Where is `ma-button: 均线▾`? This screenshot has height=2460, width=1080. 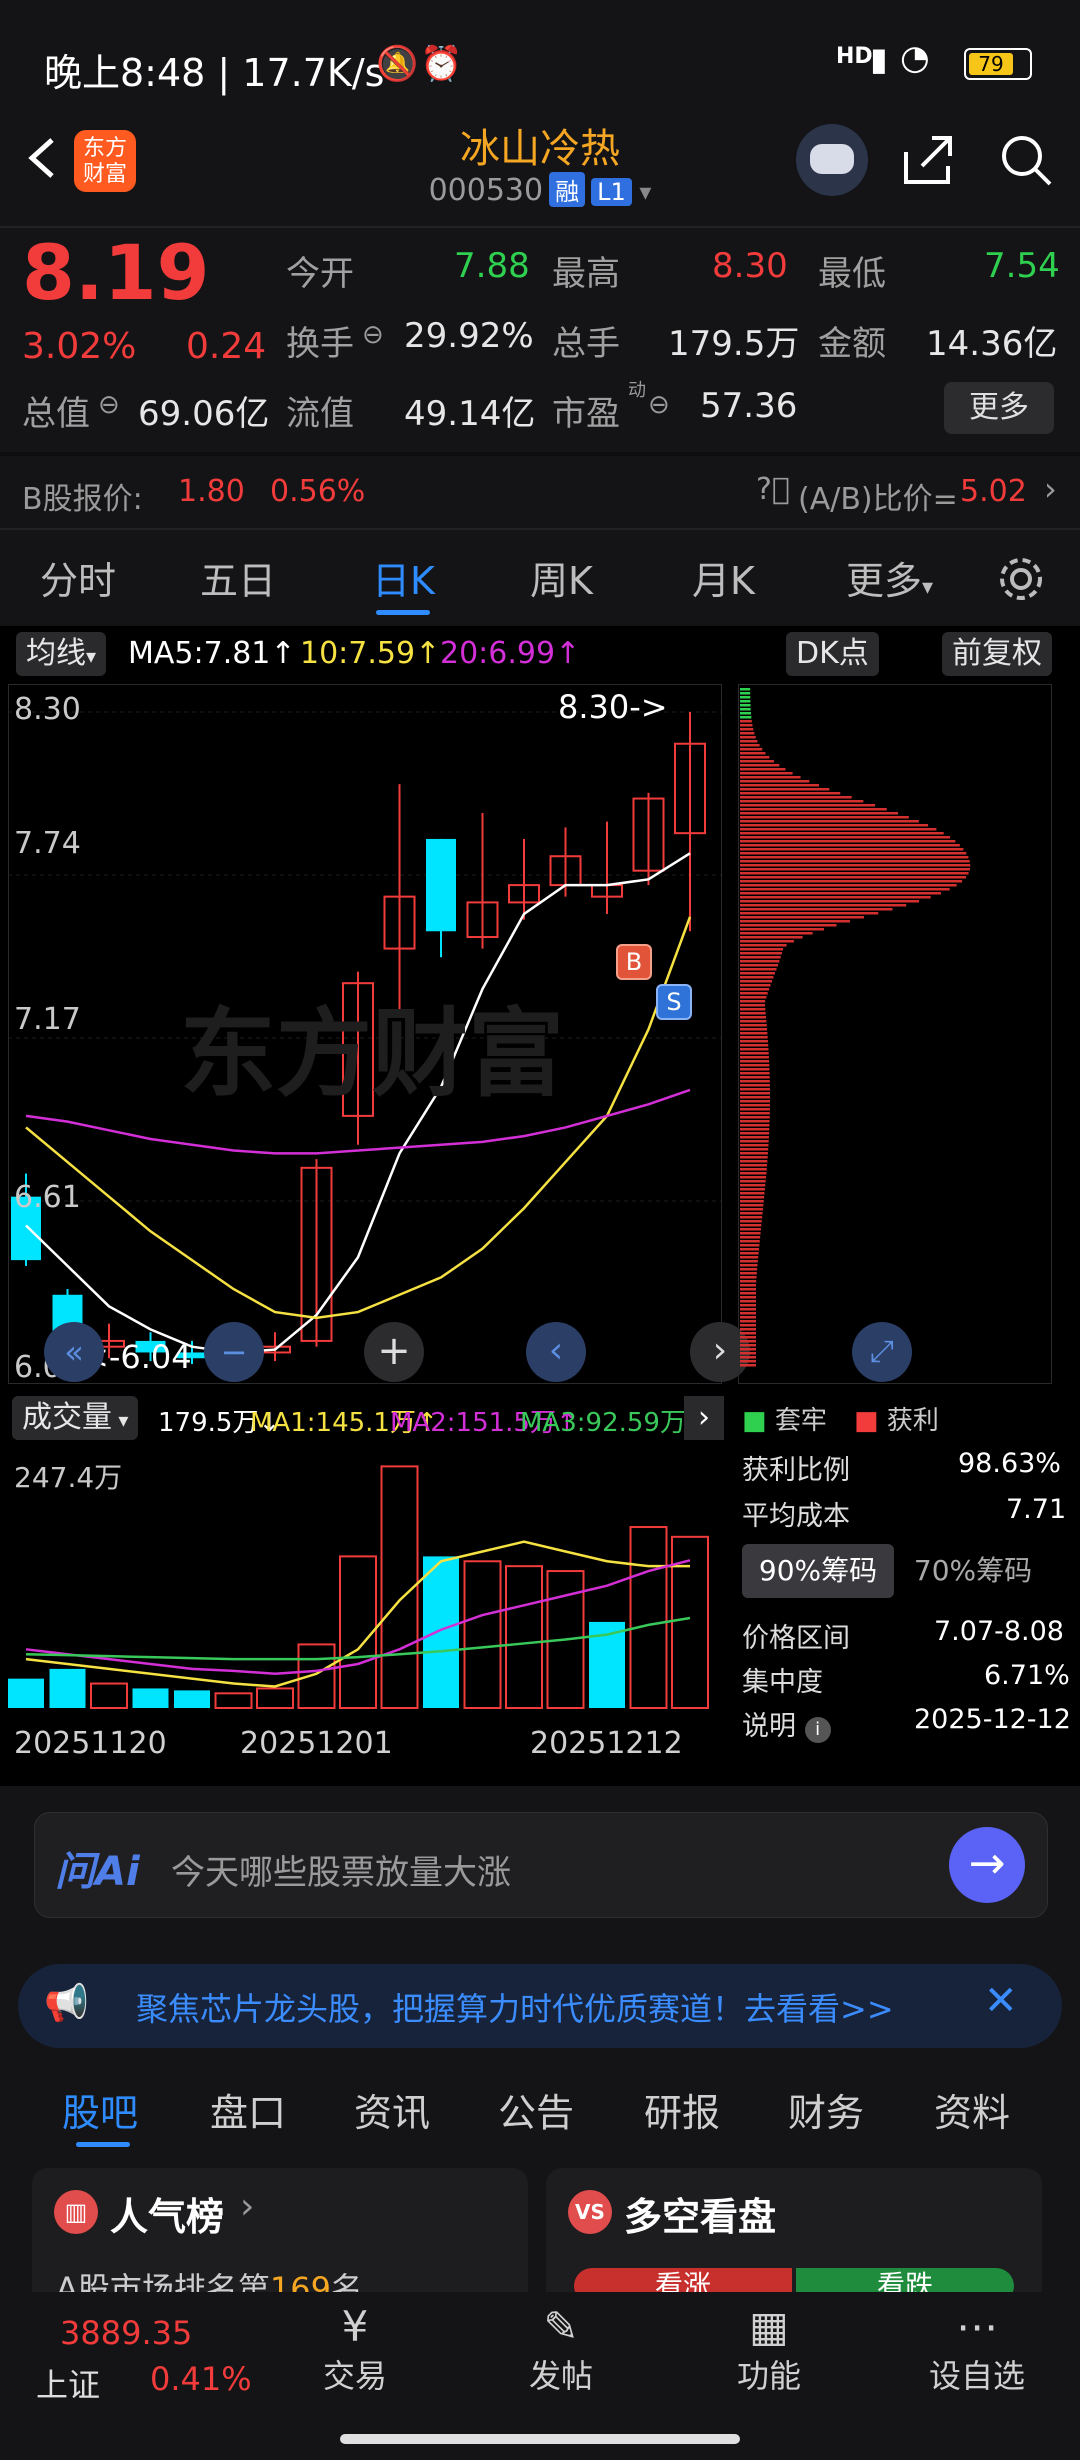
ma-button: 均线▾ is located at coordinates (61, 654).